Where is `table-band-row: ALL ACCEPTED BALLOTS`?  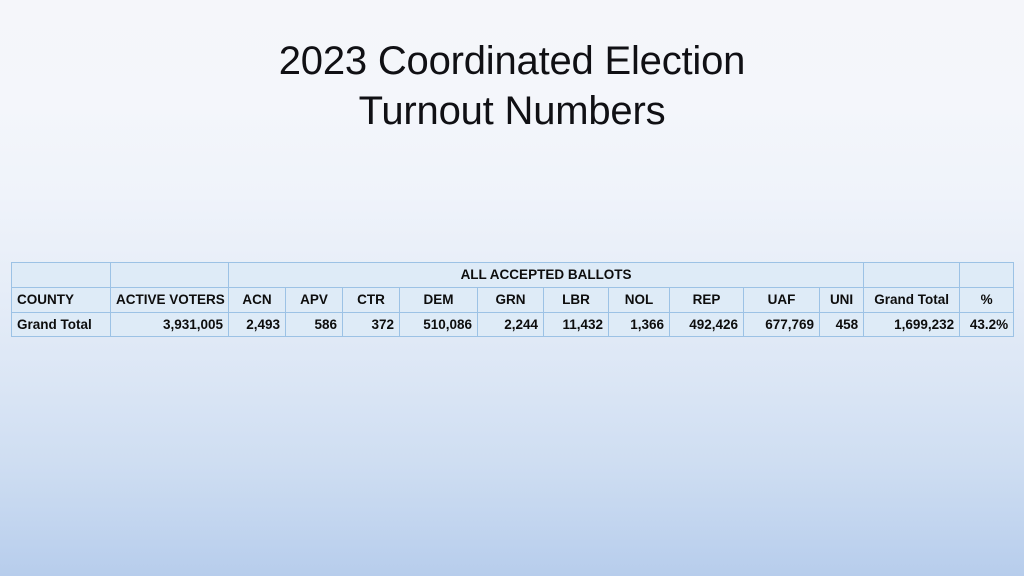
table-band-row: ALL ACCEPTED BALLOTS is located at coordinates (513, 275).